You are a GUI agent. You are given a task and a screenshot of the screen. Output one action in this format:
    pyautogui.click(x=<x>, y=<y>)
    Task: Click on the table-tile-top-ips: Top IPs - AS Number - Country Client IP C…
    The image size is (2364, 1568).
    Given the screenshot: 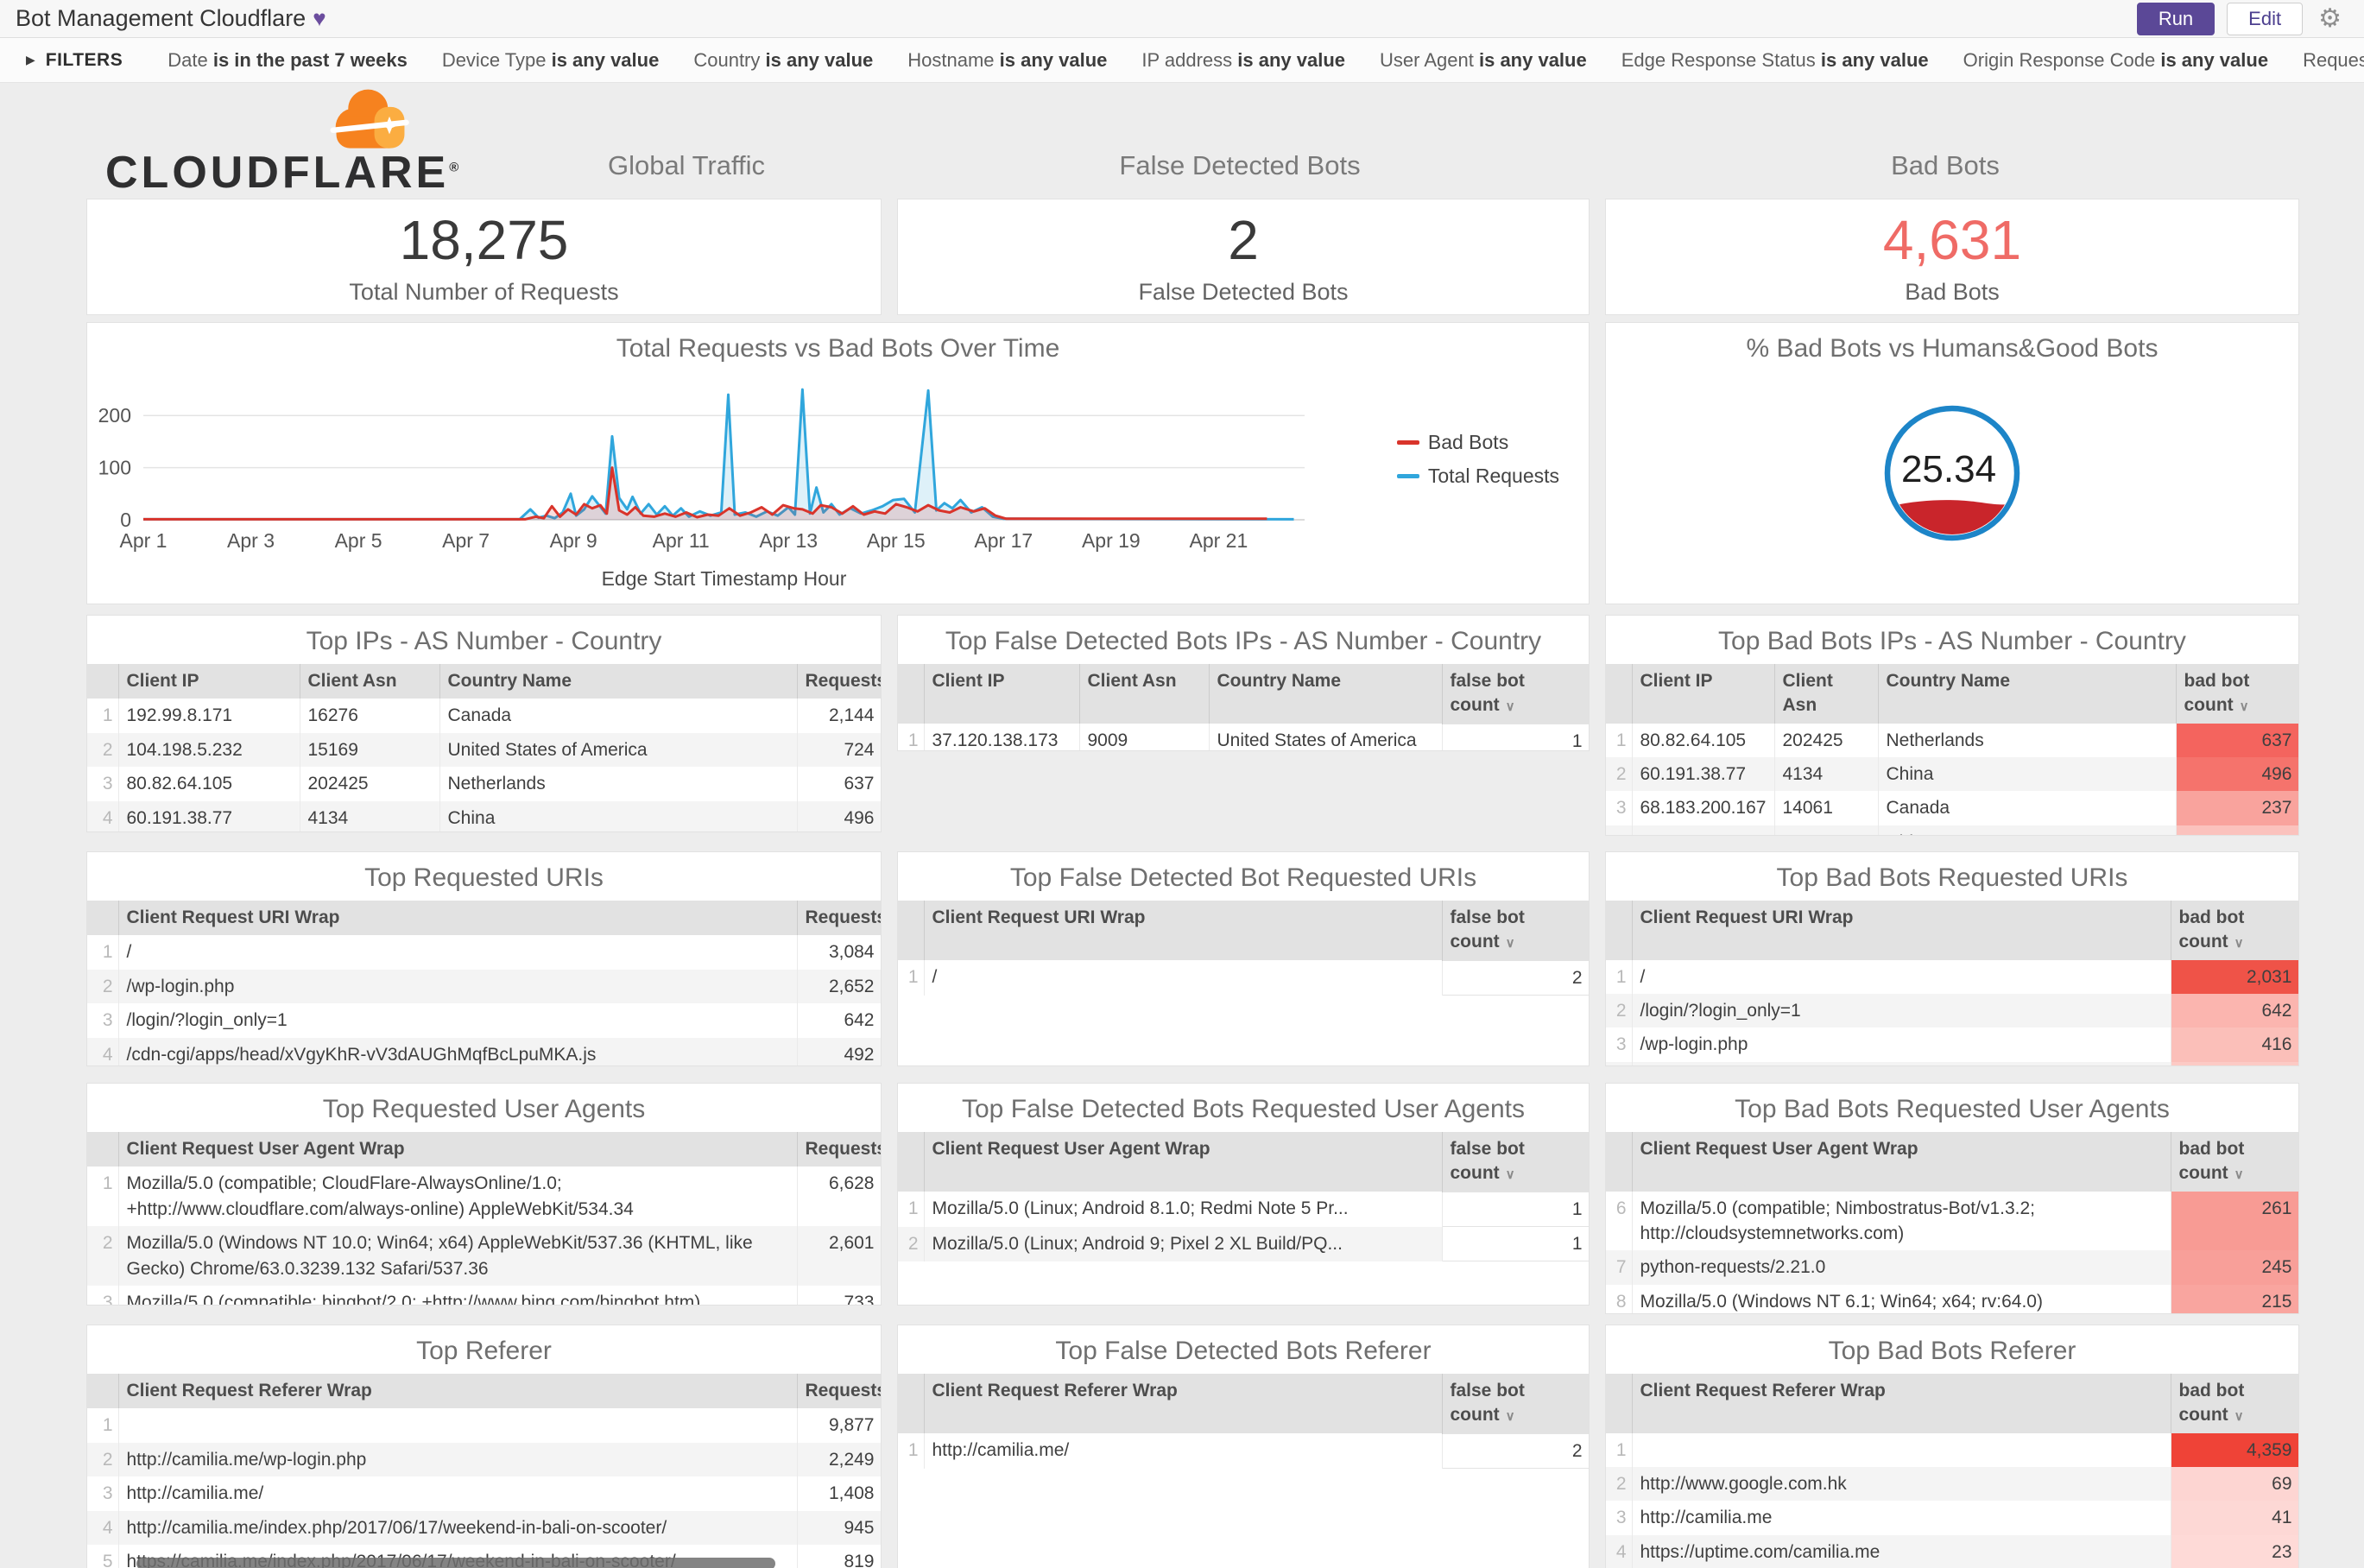 What is the action you would take?
    pyautogui.click(x=484, y=724)
    